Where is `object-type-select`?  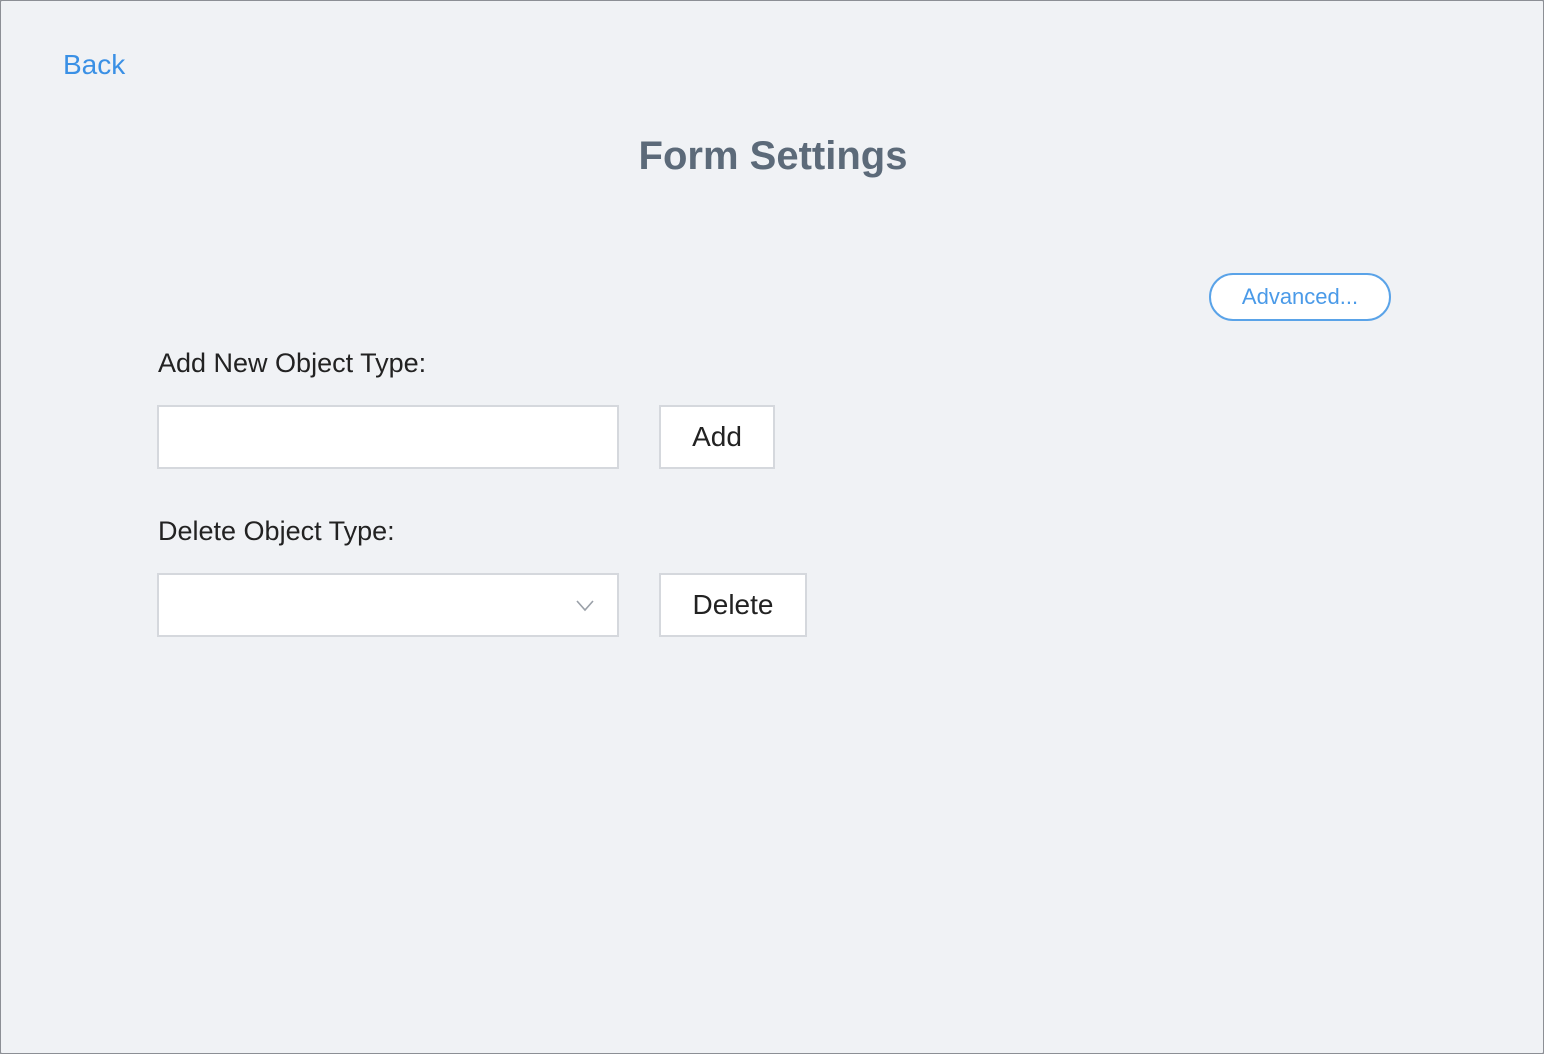
object-type-select is located at coordinates (388, 605).